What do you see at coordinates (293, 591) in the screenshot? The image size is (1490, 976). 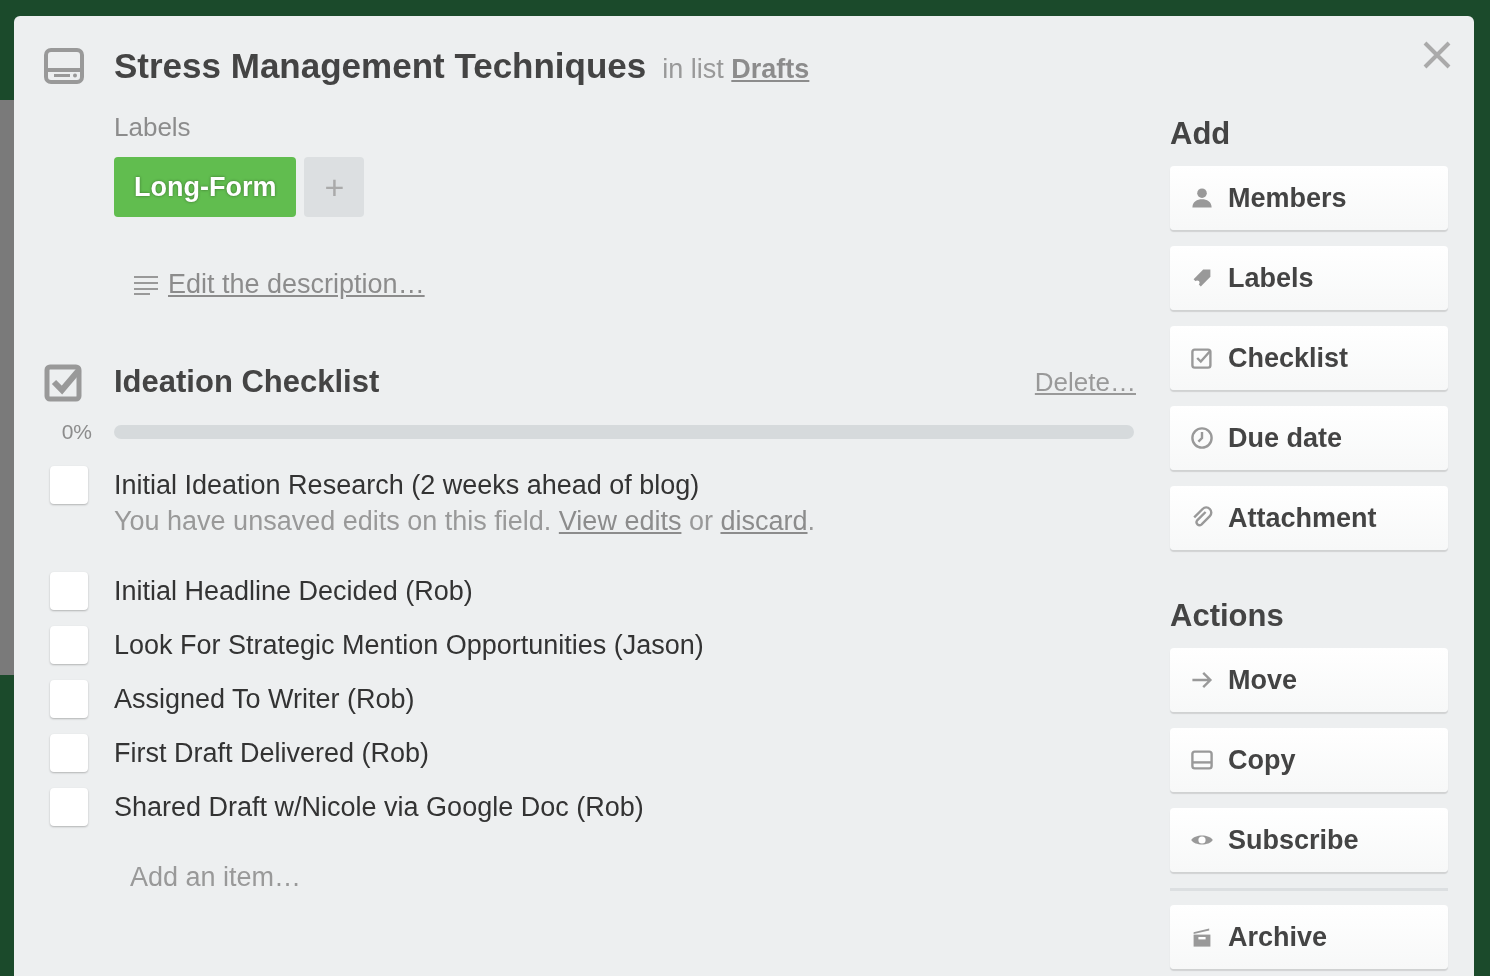 I see `checklist-item: Initial Headline Decided (Rob)` at bounding box center [293, 591].